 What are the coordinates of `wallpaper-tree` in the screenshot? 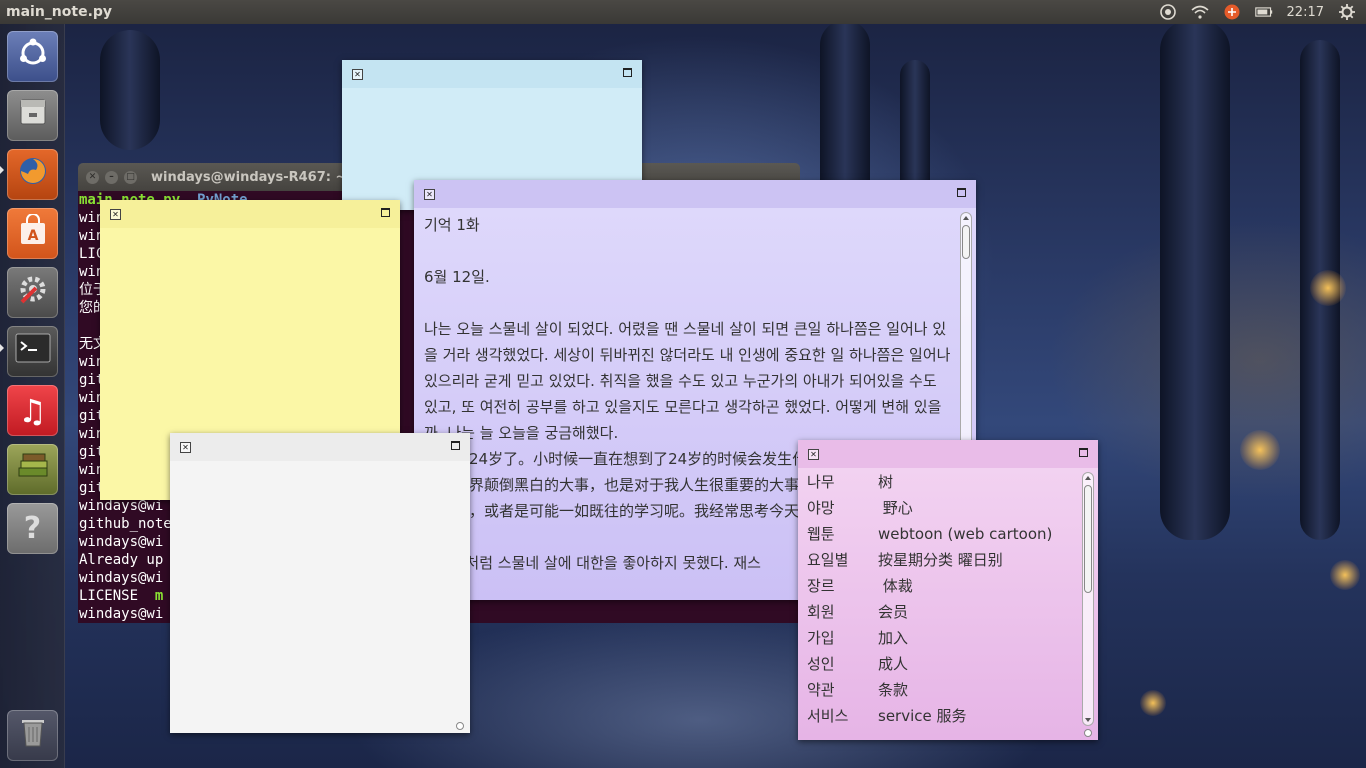 It's located at (1195, 280).